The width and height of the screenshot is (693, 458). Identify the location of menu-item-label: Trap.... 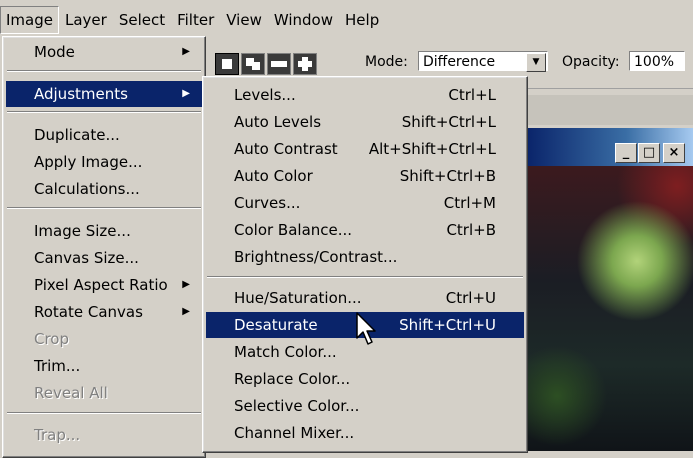
(57, 435).